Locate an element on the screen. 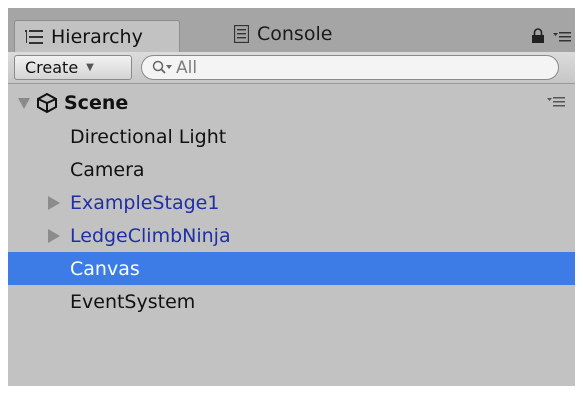 This screenshot has width=583, height=394. hierarchy-item: Directional Light is located at coordinates (291, 136).